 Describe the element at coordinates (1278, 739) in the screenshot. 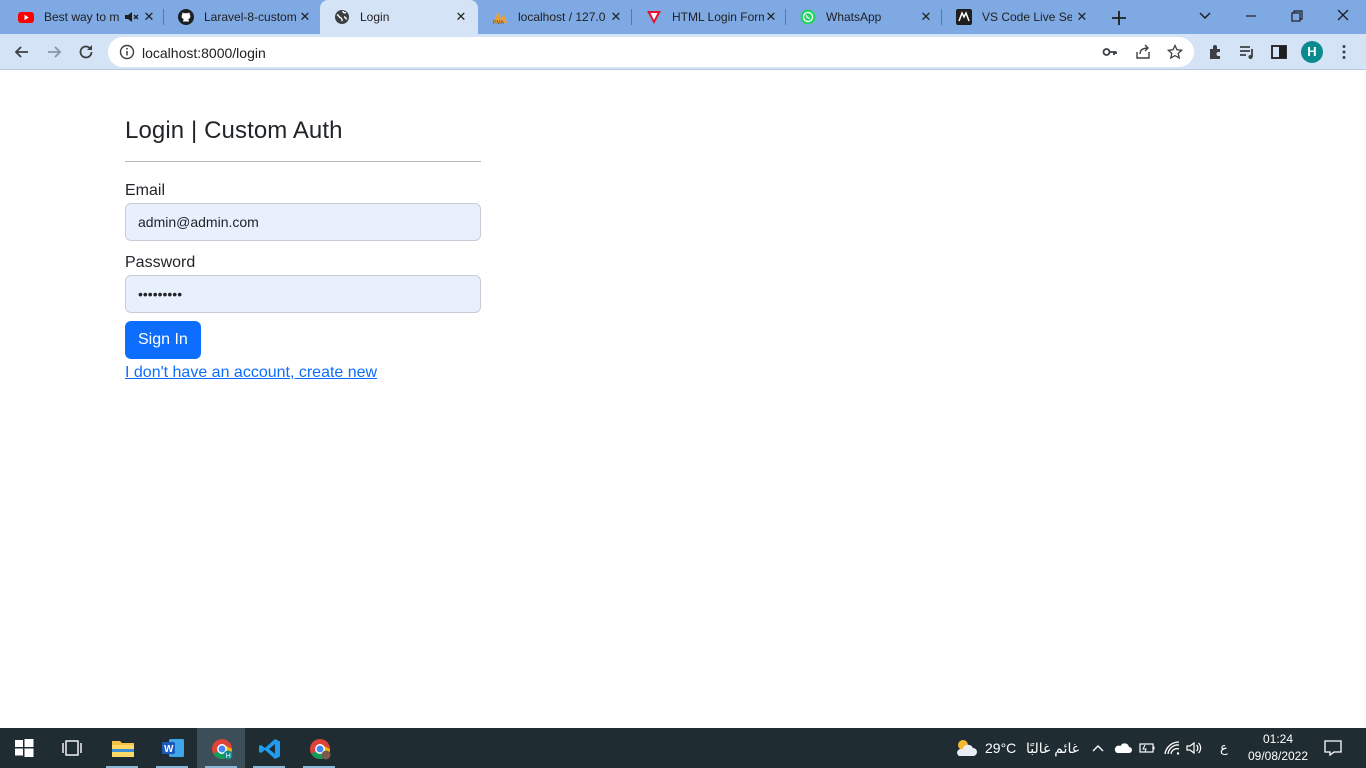

I see `clock-time: 01:24` at that location.